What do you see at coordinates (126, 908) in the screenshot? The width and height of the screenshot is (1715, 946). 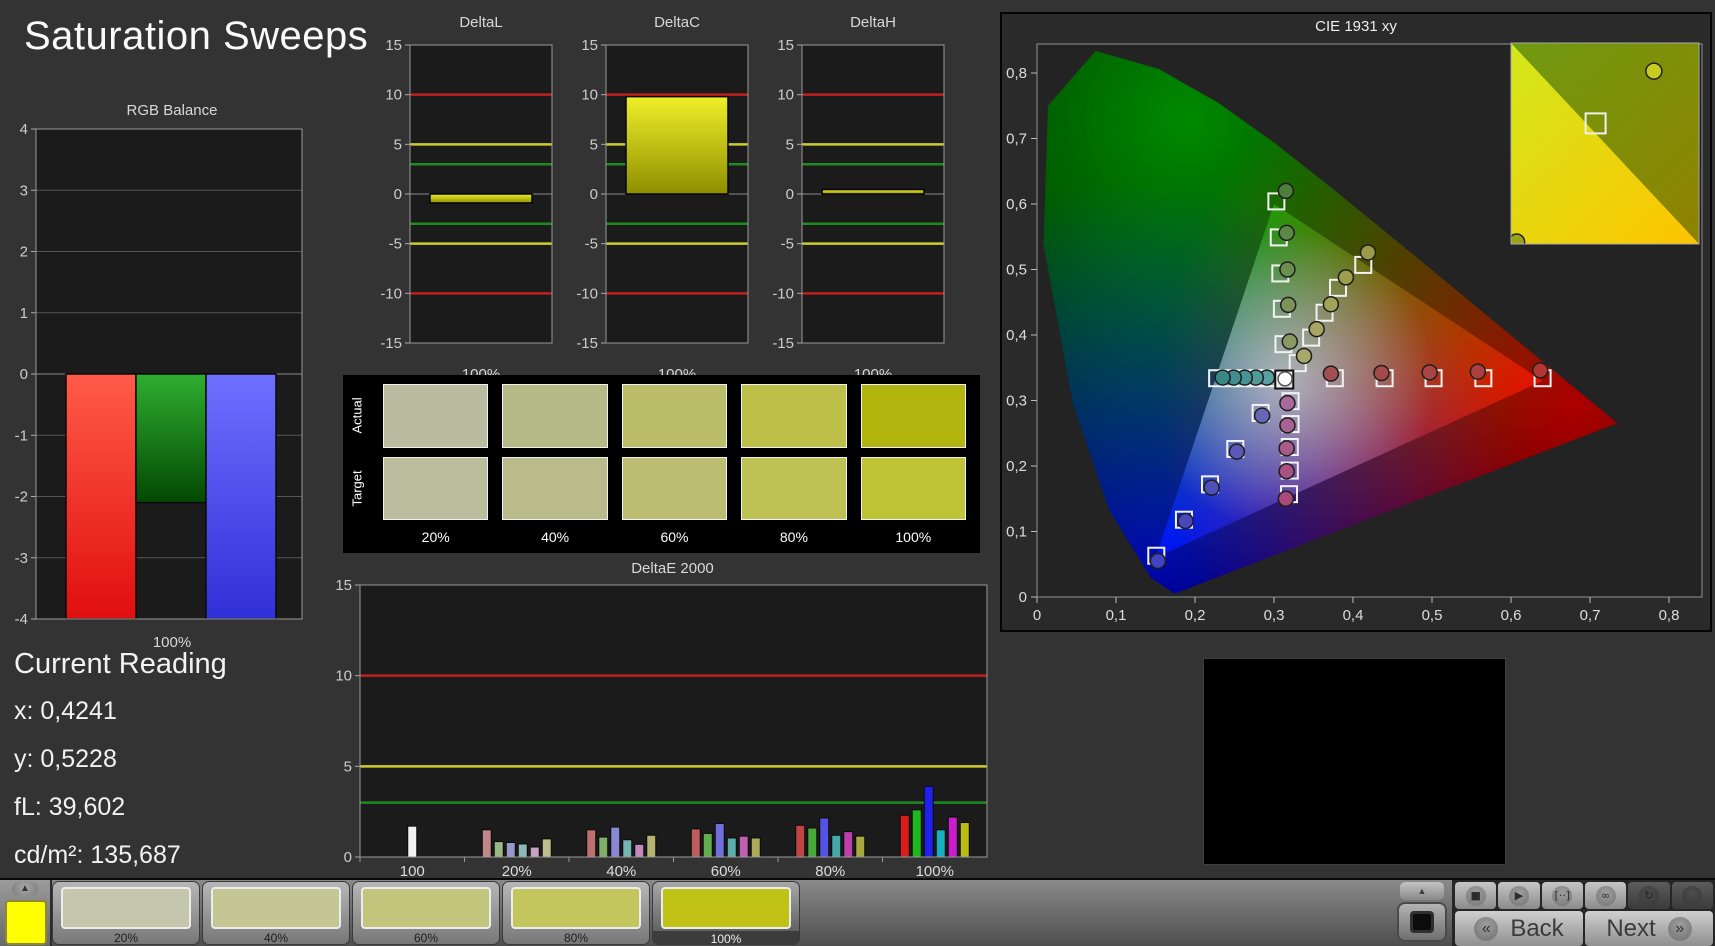 I see `tile-swatch-20%` at bounding box center [126, 908].